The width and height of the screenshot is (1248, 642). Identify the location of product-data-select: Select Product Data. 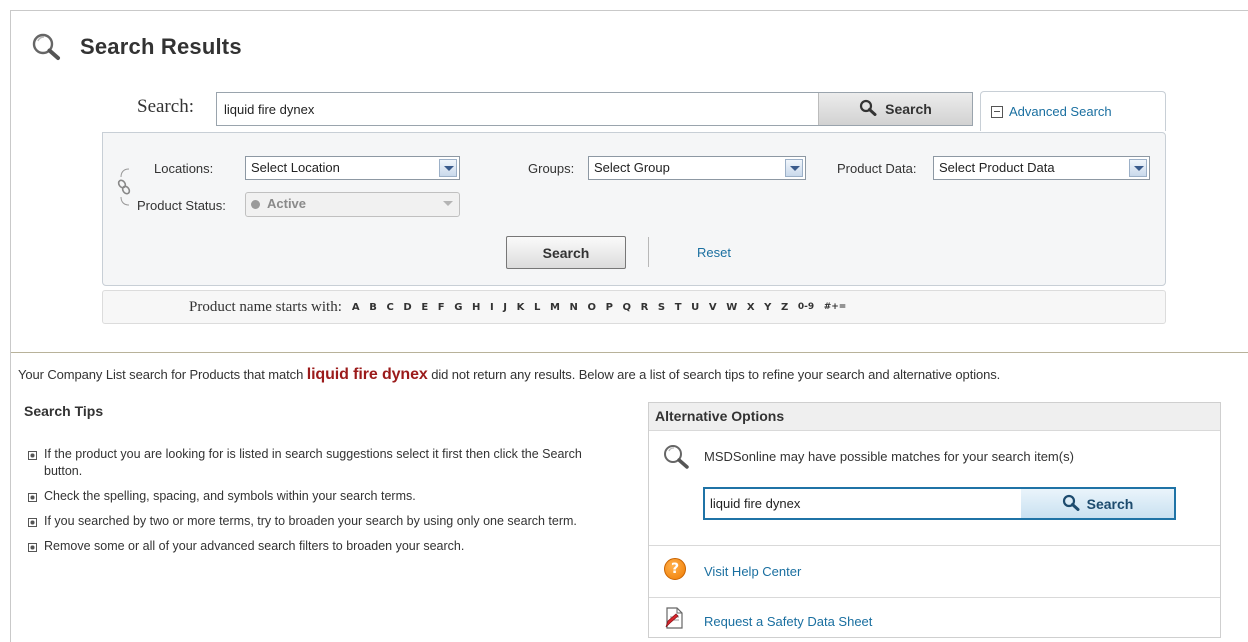
(1041, 168).